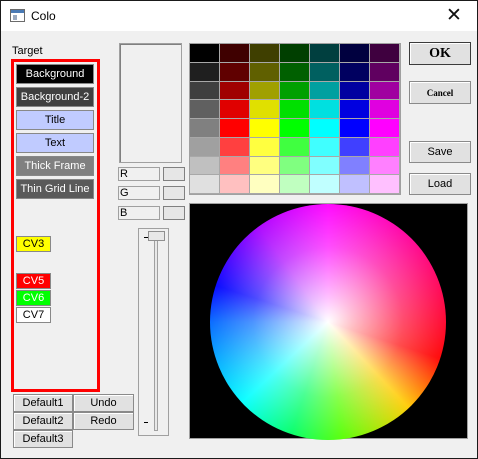 Image resolution: width=478 pixels, height=459 pixels. Describe the element at coordinates (139, 174) in the screenshot. I see `r-label: R` at that location.